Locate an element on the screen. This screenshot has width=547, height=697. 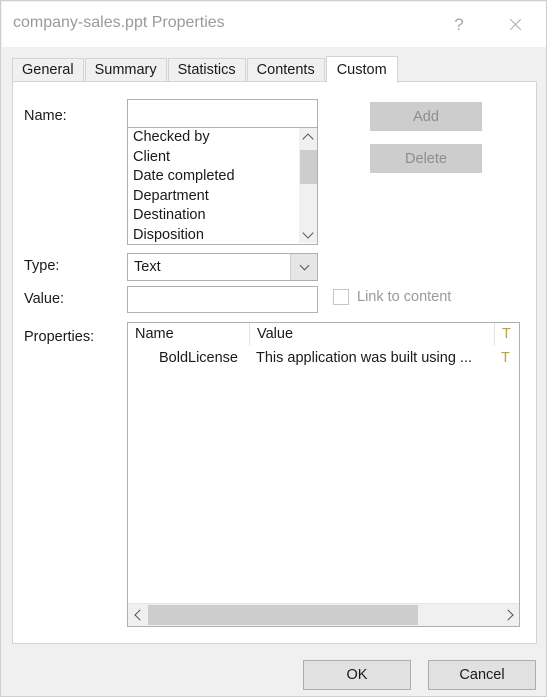
close-button is located at coordinates (515, 24).